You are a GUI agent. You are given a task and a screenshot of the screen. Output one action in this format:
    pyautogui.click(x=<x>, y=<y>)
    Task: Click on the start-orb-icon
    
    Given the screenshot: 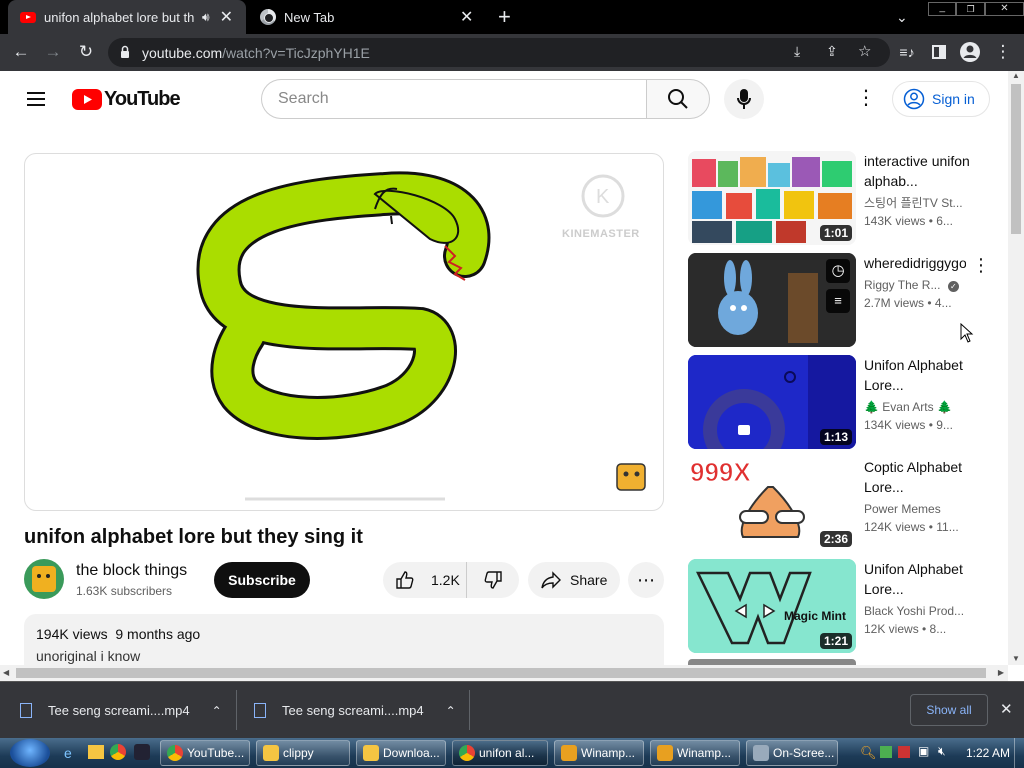 What is the action you would take?
    pyautogui.click(x=30, y=753)
    